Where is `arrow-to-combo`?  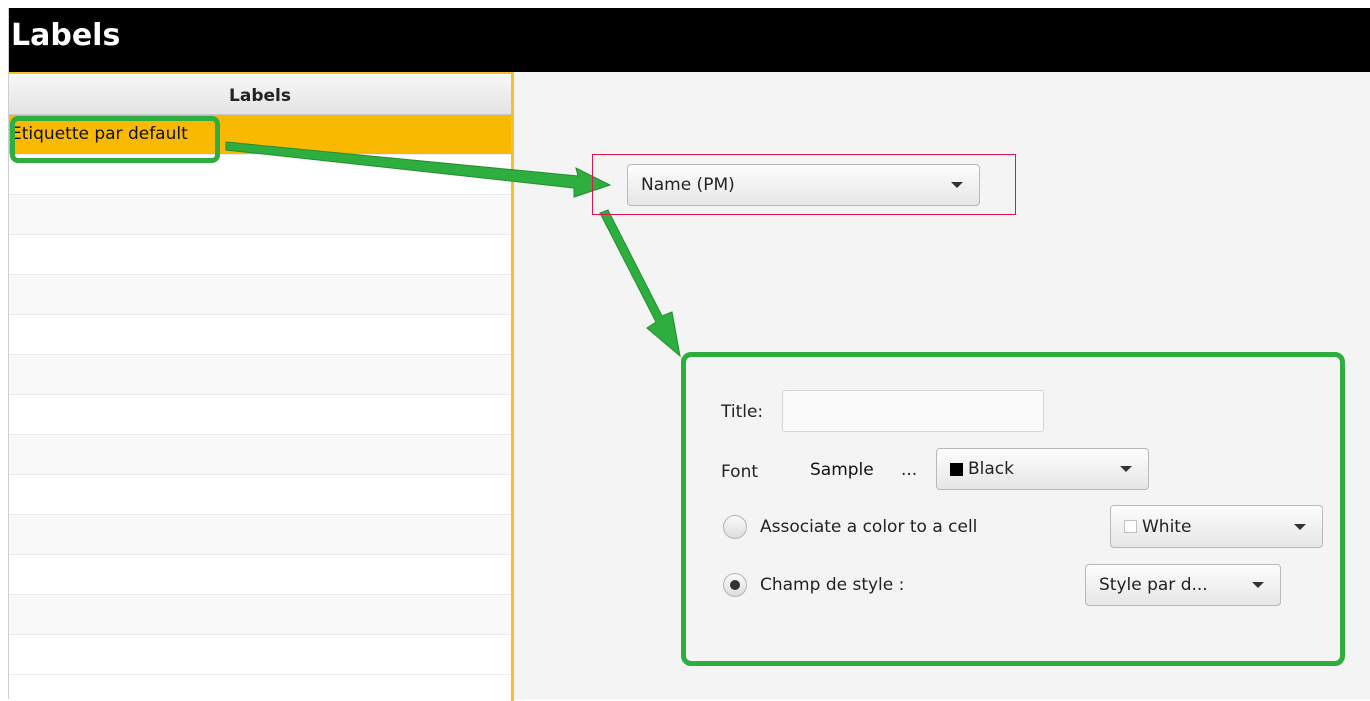 arrow-to-combo is located at coordinates (418, 169).